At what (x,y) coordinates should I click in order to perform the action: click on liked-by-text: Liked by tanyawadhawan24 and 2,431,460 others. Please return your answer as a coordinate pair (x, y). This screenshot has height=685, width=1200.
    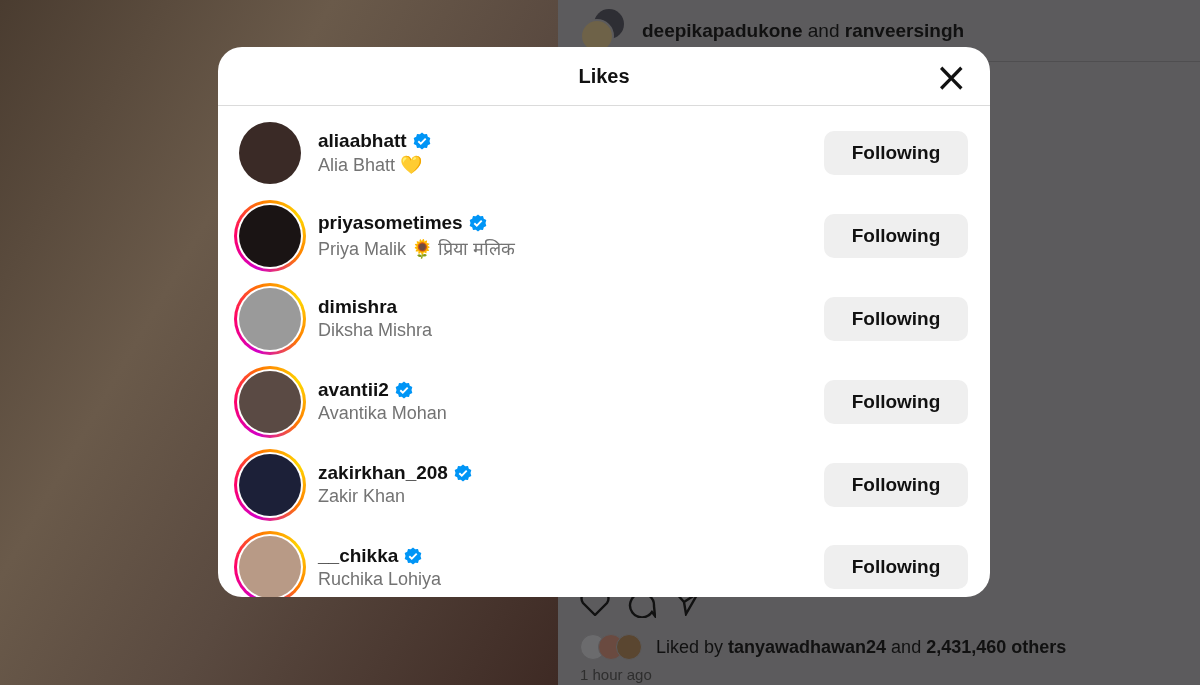
    Looking at the image, I should click on (861, 647).